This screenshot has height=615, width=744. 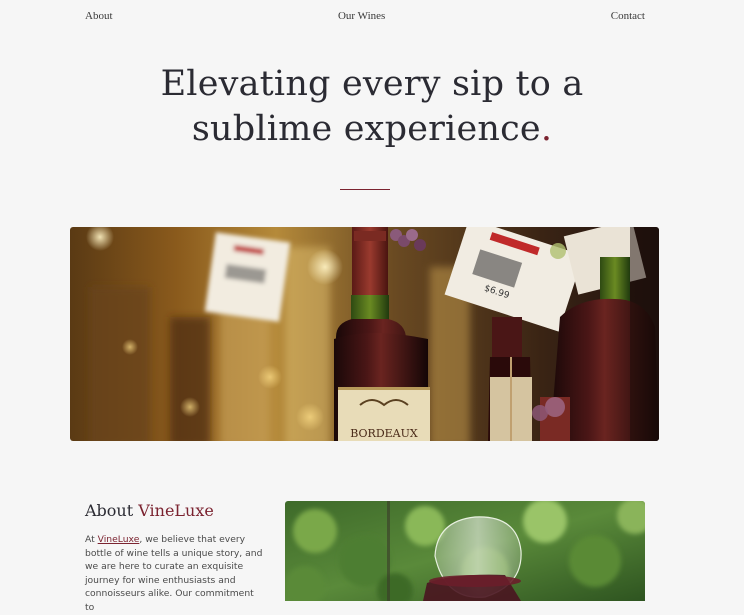 I want to click on about-heading-prefix: About, so click(x=112, y=510).